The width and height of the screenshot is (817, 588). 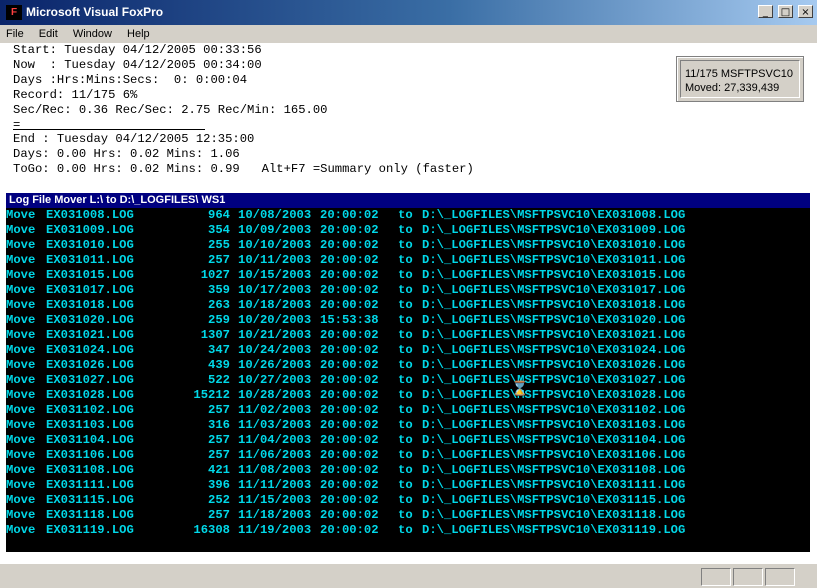 I want to click on log-file: EX031024.LOG, so click(x=90, y=350).